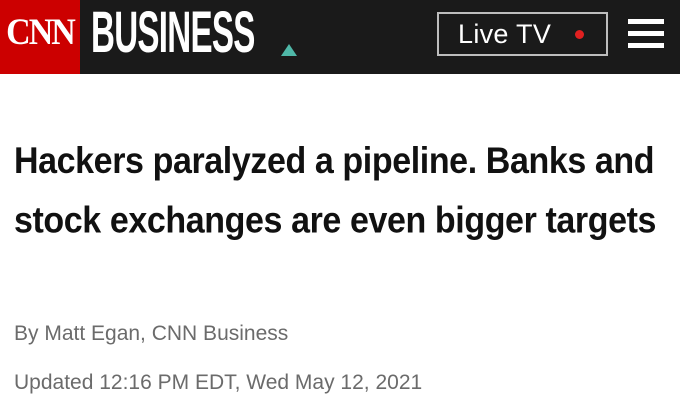 This screenshot has height=402, width=680. I want to click on cnn-logo: CNN, so click(40, 37).